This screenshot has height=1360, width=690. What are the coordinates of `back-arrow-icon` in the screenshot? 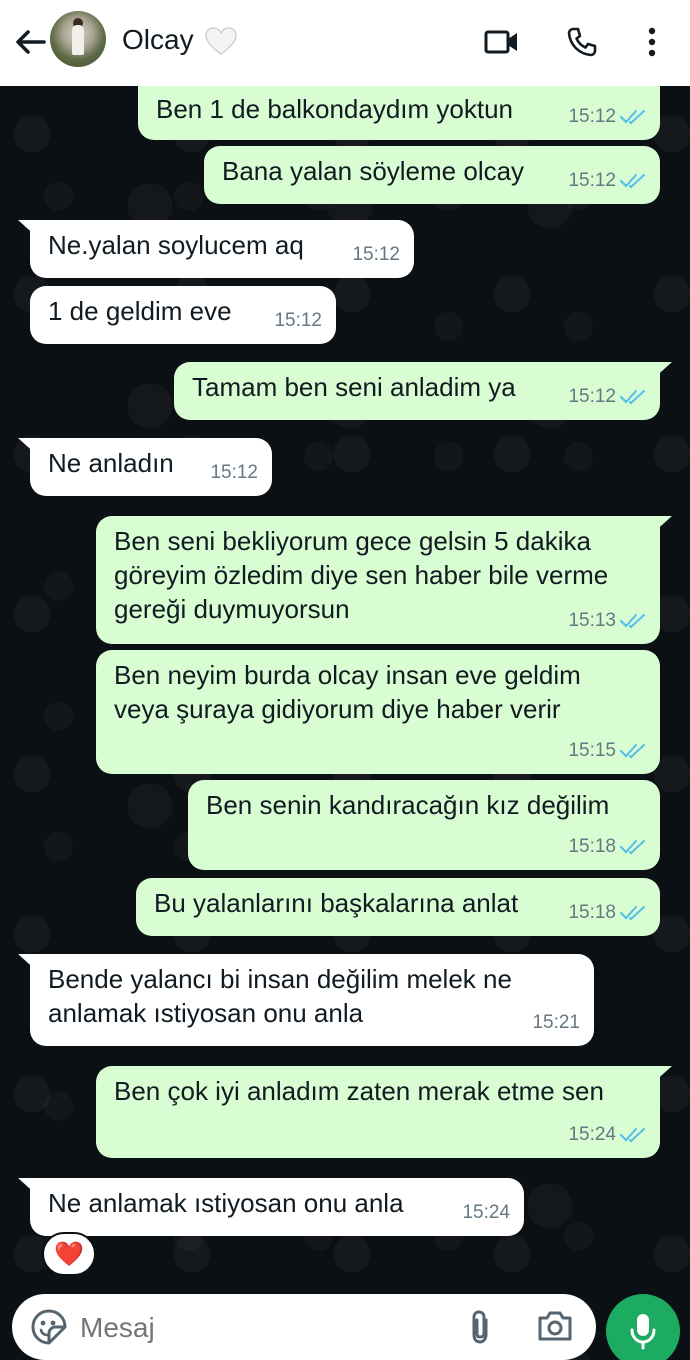 It's located at (31, 42).